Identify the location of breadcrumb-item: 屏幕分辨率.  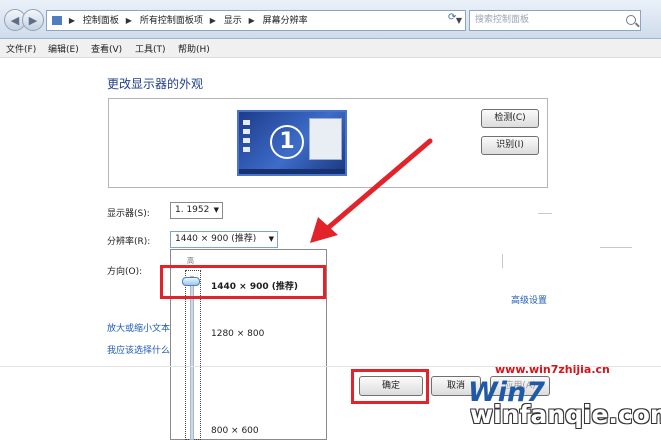
(285, 21).